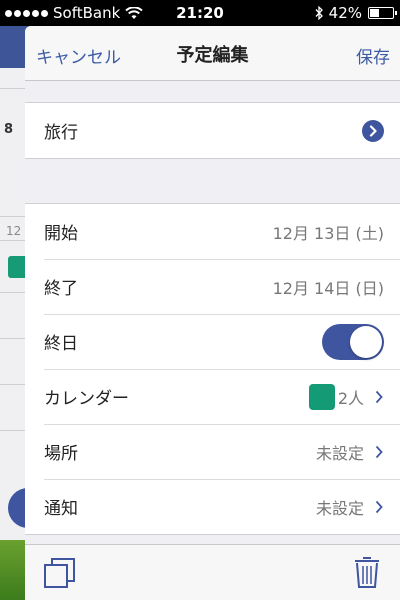  What do you see at coordinates (345, 13) in the screenshot?
I see `battery-percent: 42%` at bounding box center [345, 13].